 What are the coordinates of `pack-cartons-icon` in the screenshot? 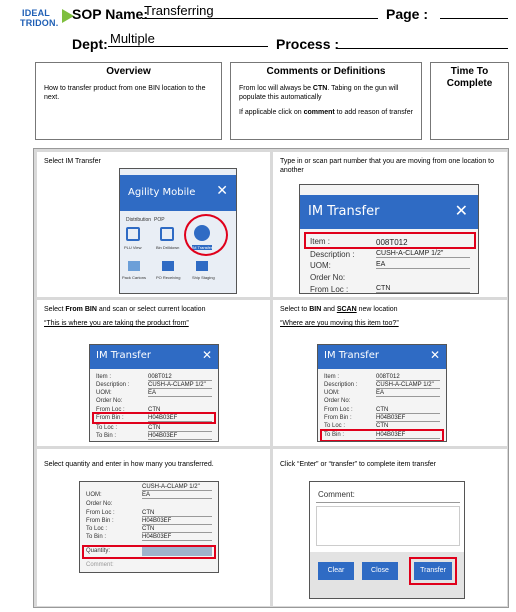 It's located at (134, 266).